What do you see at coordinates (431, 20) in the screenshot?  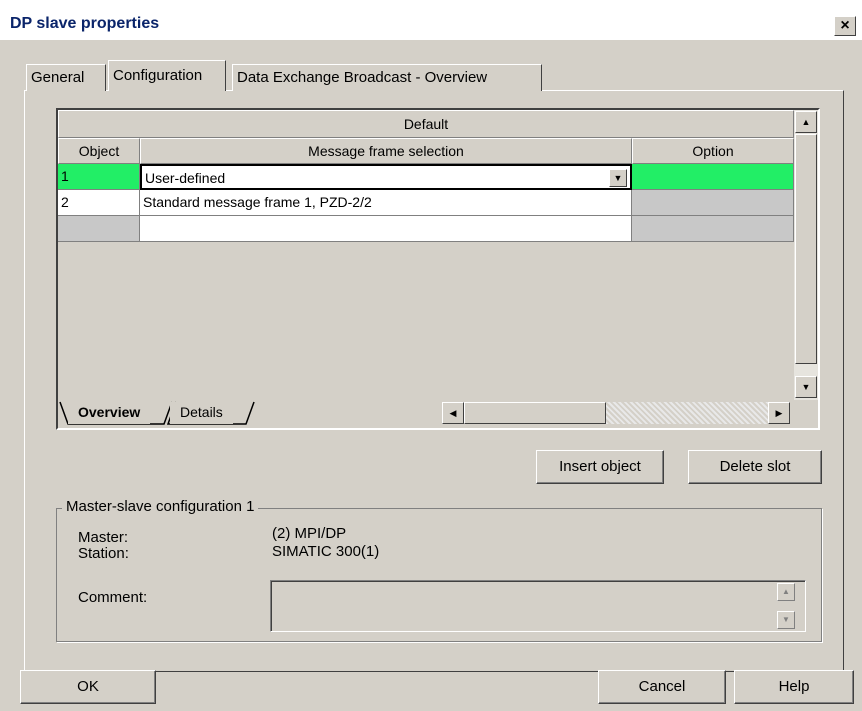 I see `title-bar: DP slave properties ×` at bounding box center [431, 20].